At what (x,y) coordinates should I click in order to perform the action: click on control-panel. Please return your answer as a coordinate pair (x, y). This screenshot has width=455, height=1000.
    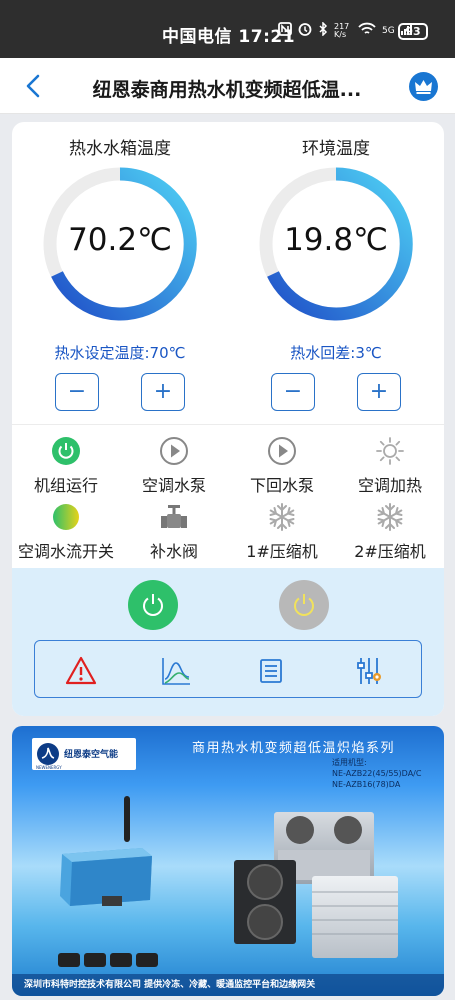
    Looking at the image, I should click on (228, 642).